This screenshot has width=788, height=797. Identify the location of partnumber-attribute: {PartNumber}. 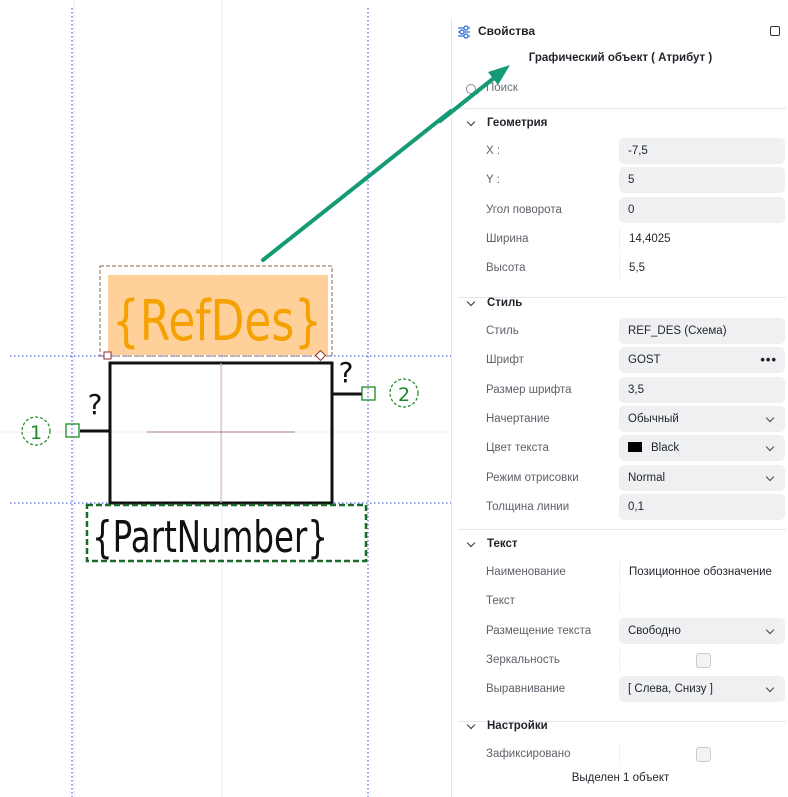
(210, 537).